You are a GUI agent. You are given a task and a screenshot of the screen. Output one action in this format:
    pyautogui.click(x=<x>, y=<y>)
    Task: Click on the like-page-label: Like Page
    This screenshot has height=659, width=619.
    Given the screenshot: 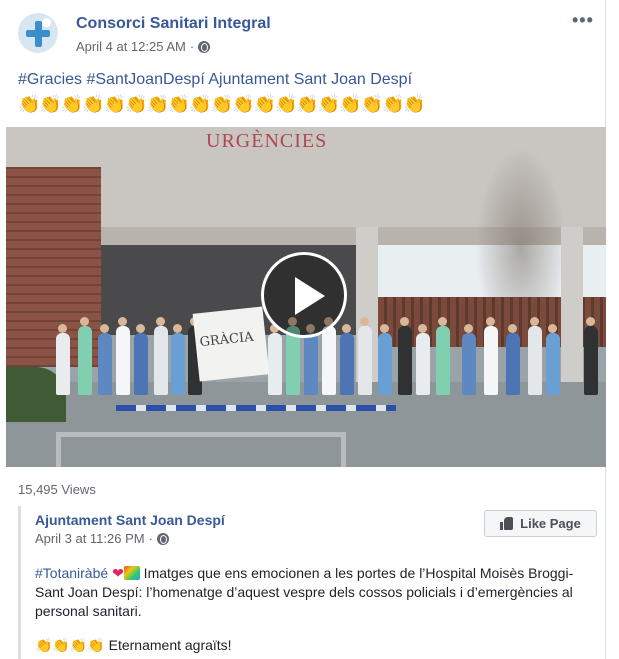 What is the action you would take?
    pyautogui.click(x=550, y=523)
    